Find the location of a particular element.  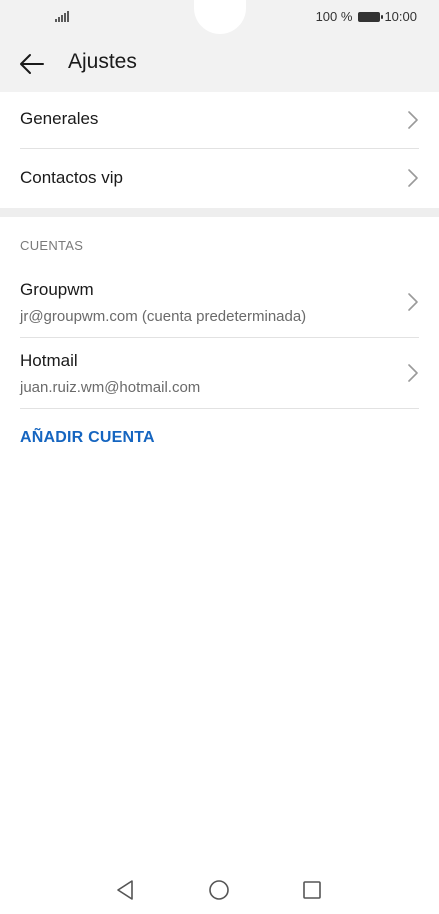

camera-notch is located at coordinates (220, 17).